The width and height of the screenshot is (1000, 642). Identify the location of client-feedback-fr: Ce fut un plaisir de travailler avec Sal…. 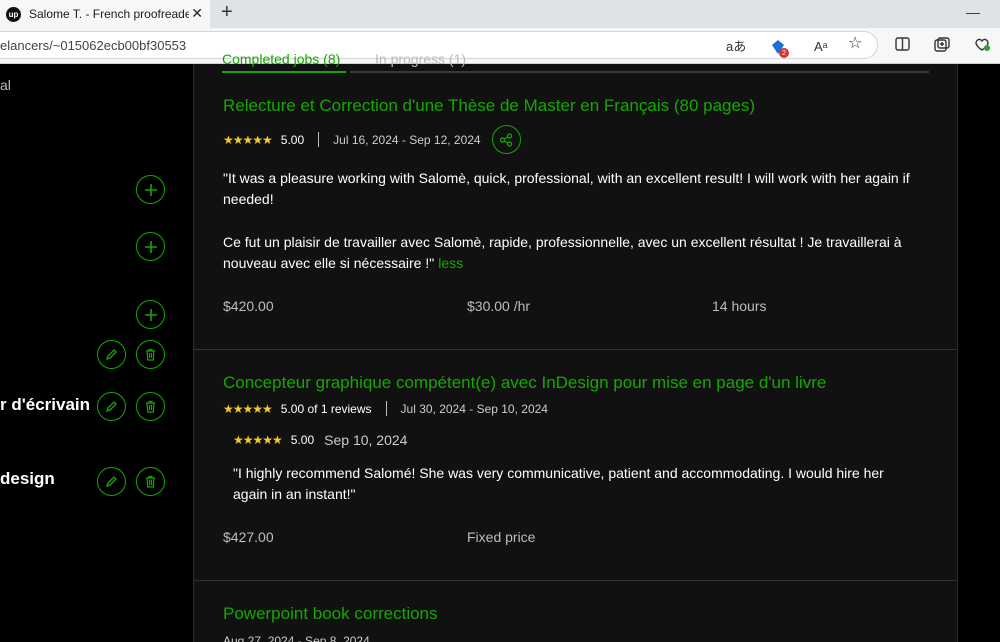
(573, 253).